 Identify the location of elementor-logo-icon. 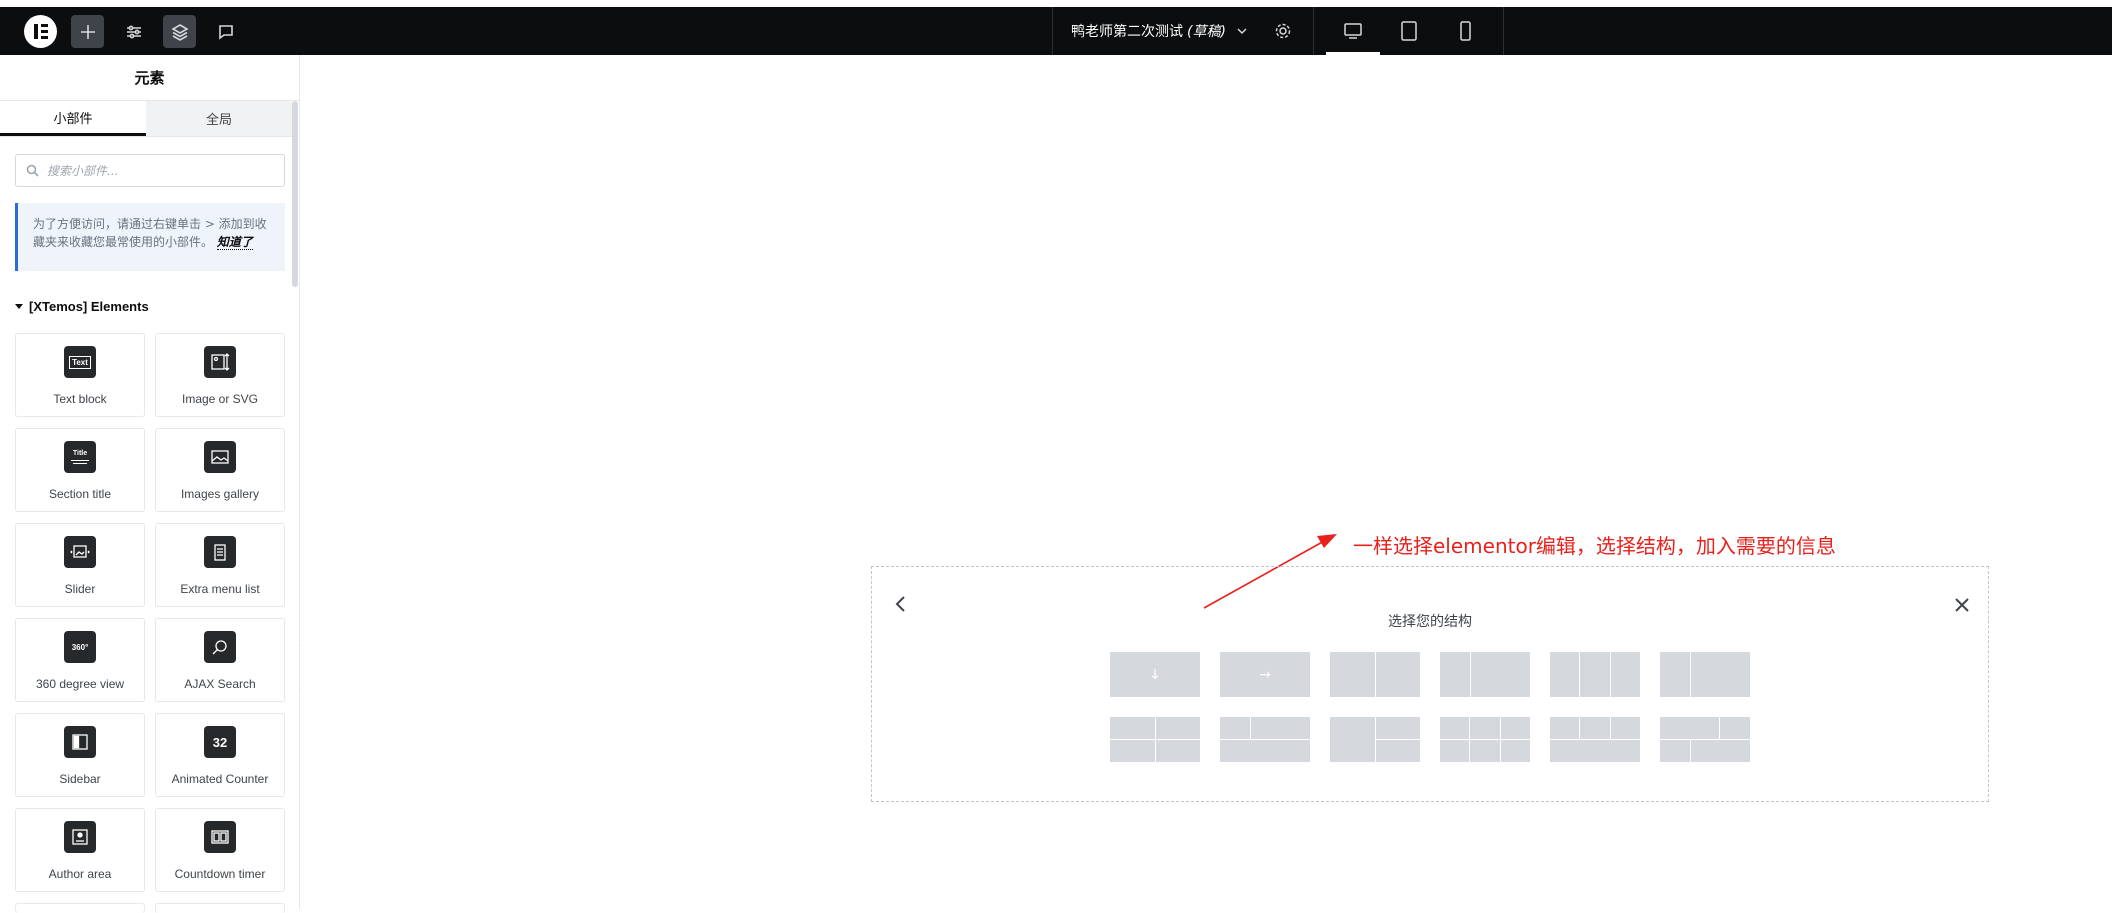
(40, 31).